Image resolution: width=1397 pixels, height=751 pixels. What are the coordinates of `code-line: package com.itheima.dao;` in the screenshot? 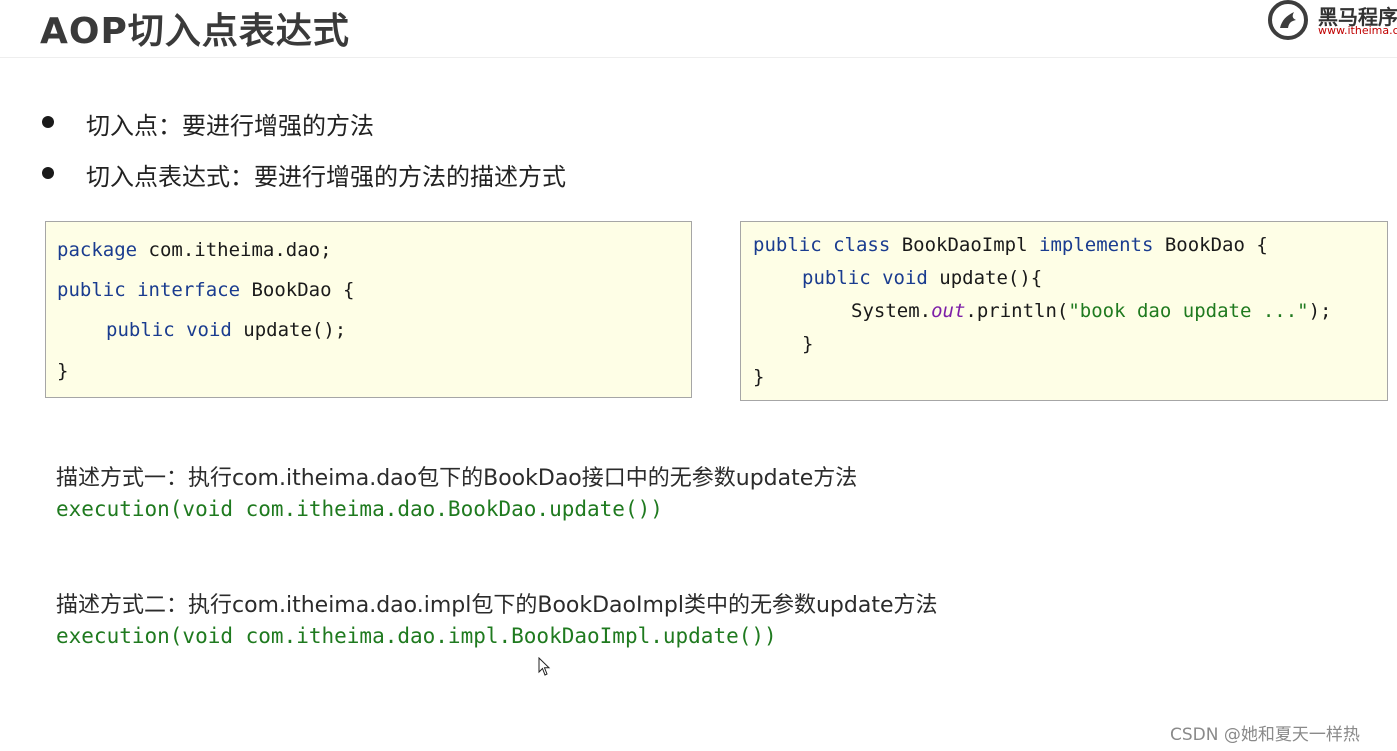 It's located at (194, 250).